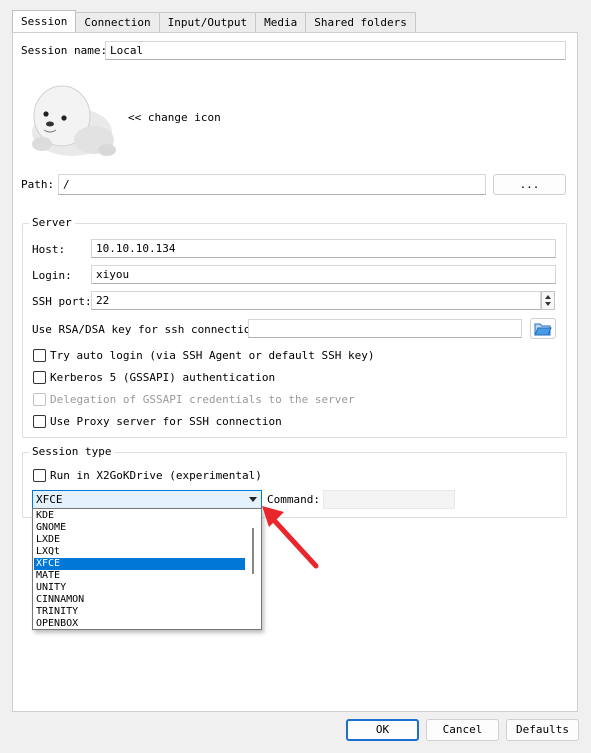  I want to click on ok-button: OK, so click(382, 730).